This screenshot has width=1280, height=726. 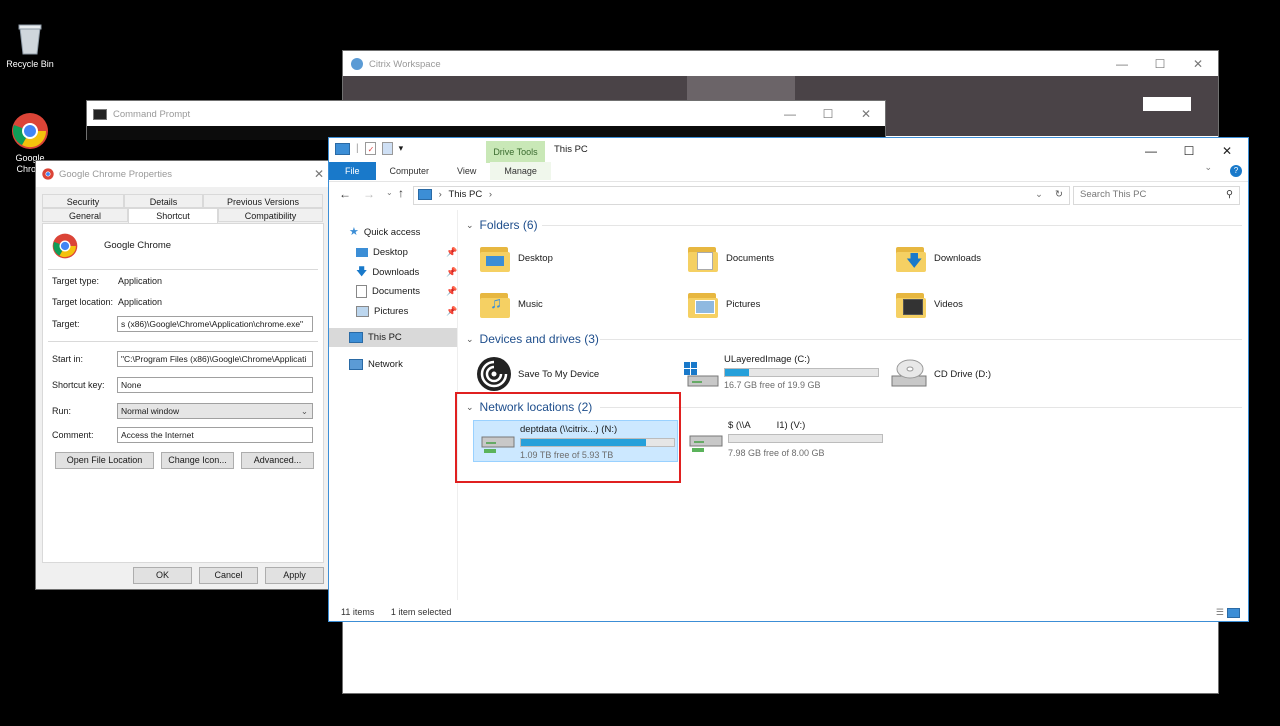 I want to click on folders-group-header: ⌄ Folders (6), so click(x=502, y=225).